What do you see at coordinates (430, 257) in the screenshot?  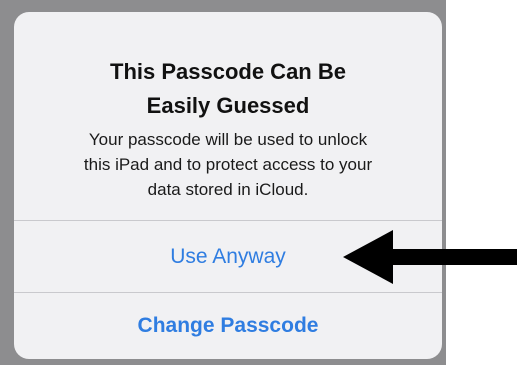 I see `arrow-left-icon` at bounding box center [430, 257].